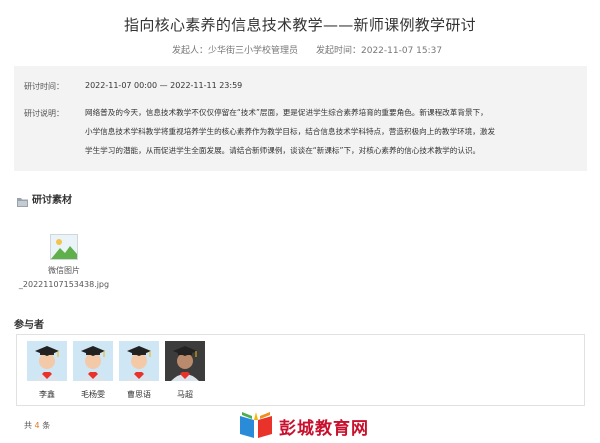  I want to click on file-name-line: _20221107153438.jpg, so click(64, 285).